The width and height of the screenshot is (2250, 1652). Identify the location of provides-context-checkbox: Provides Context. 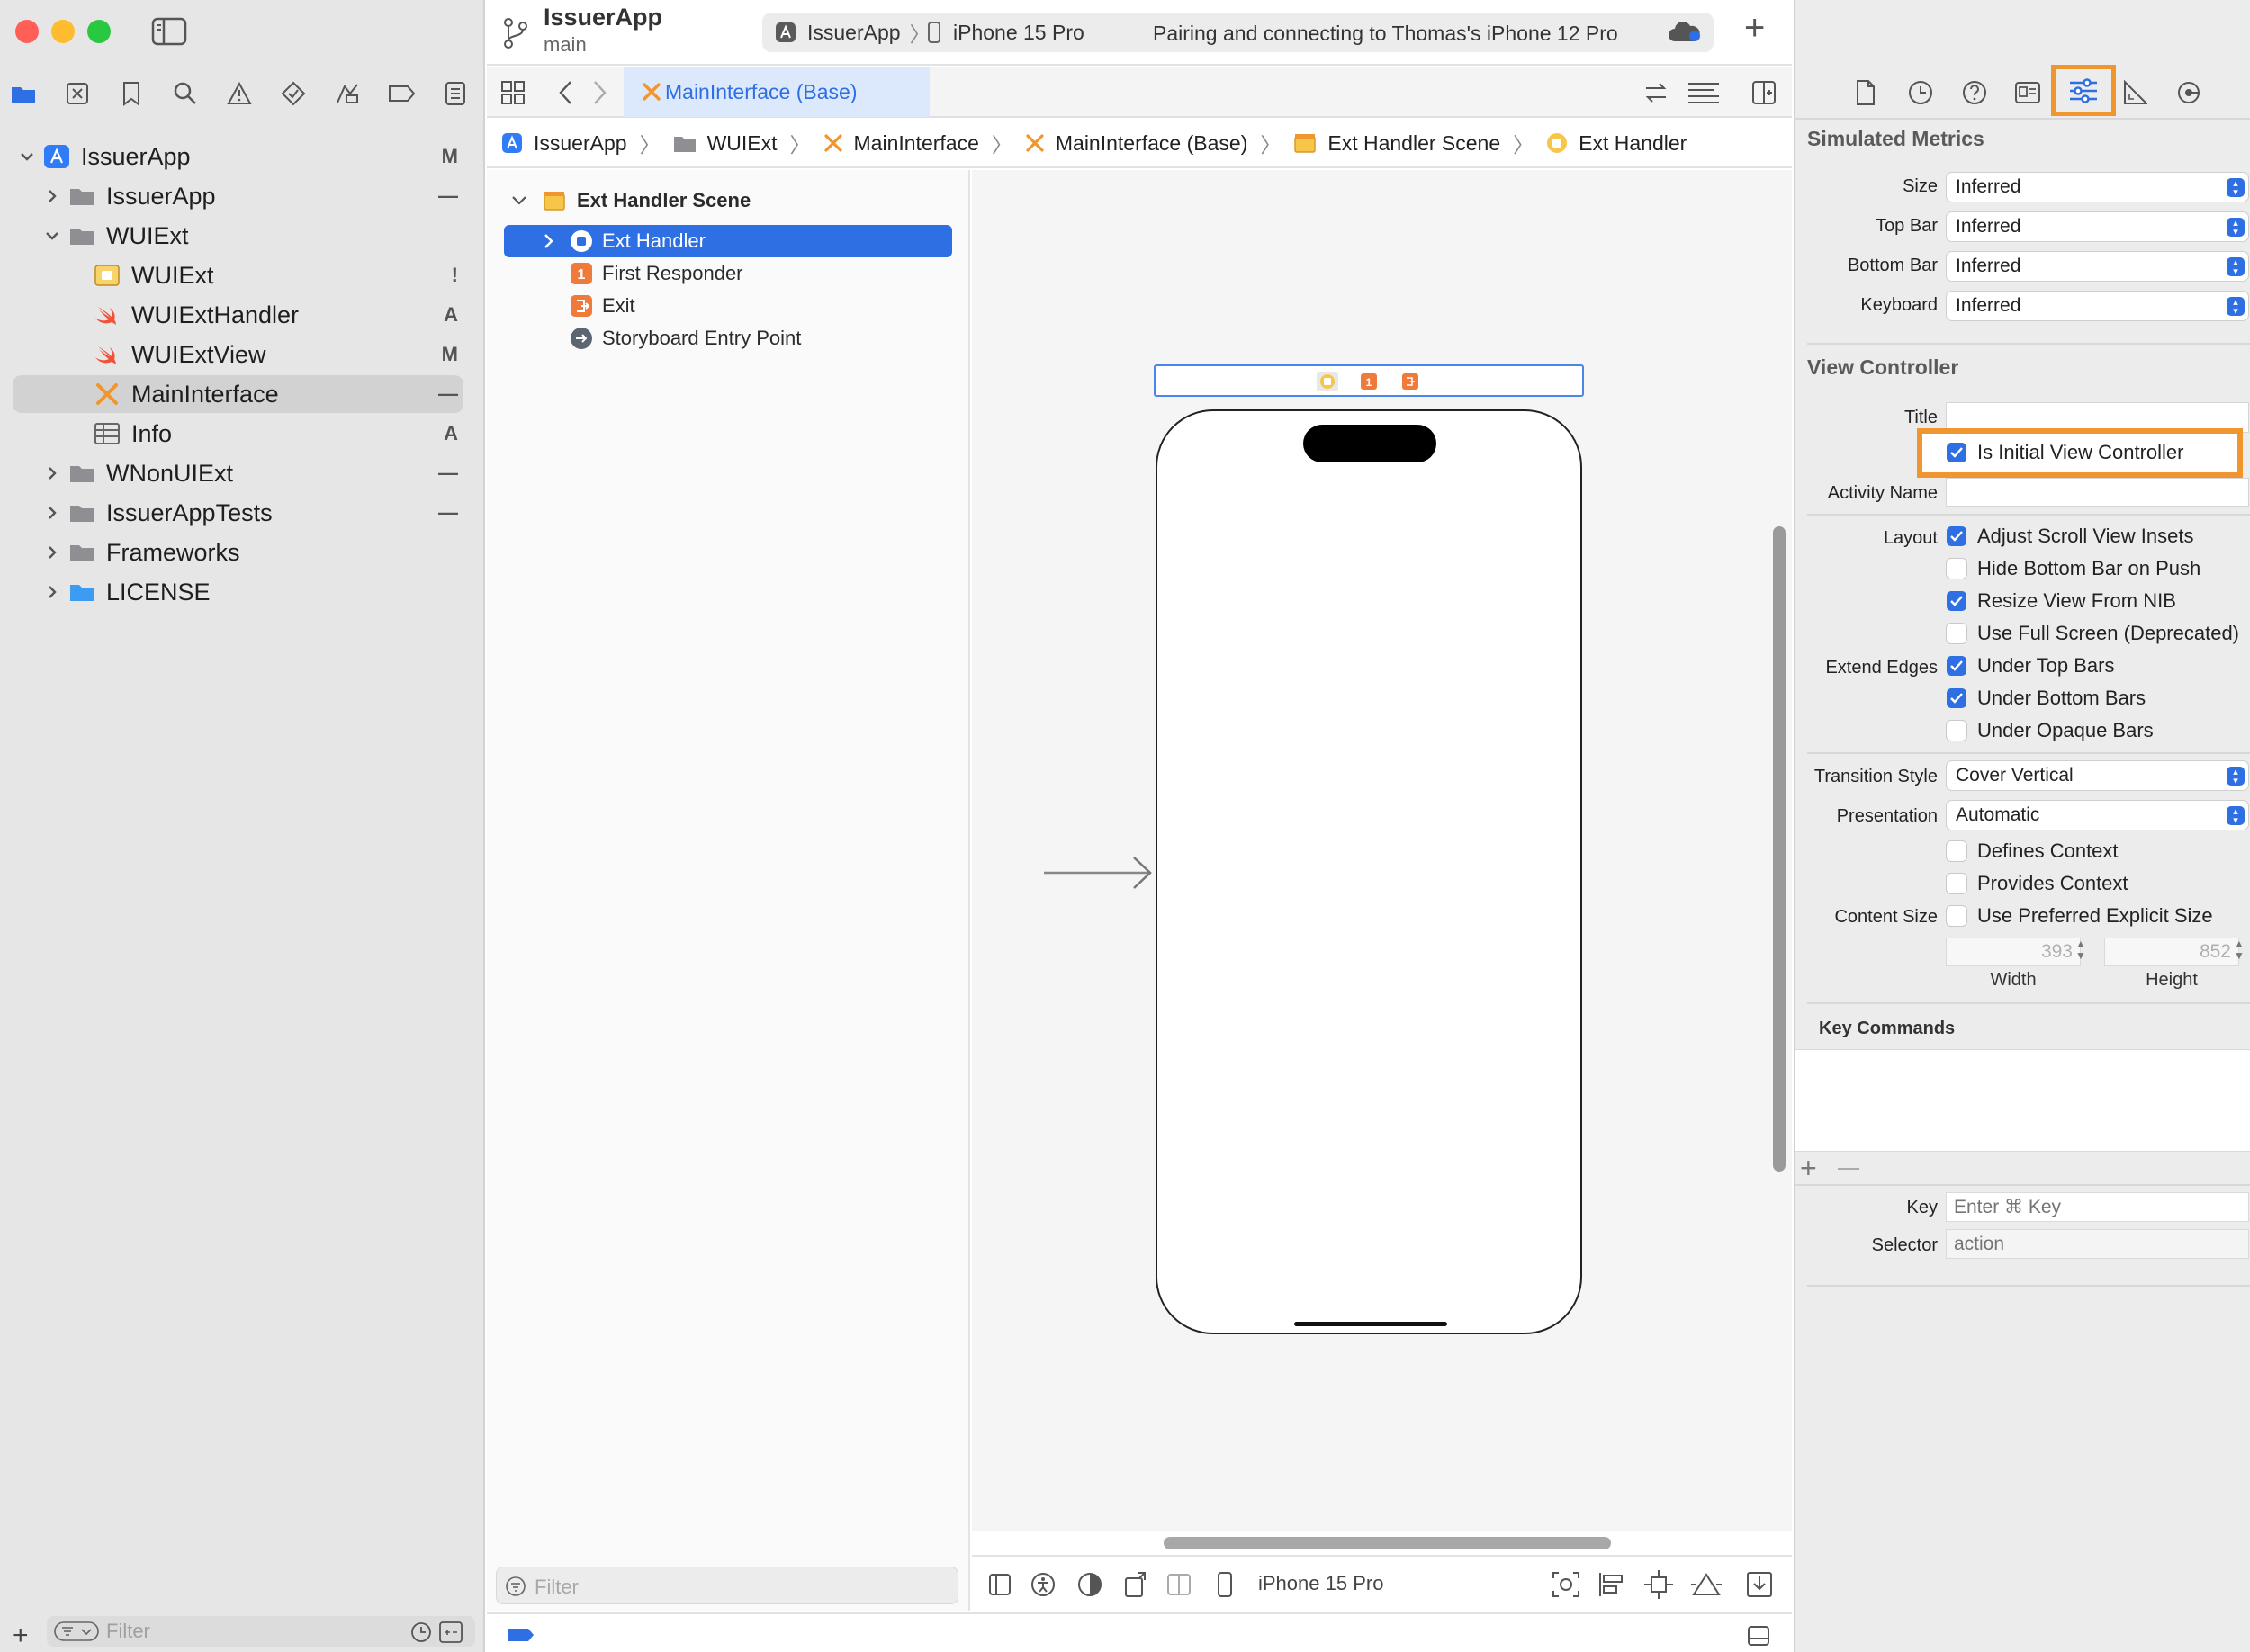
(2038, 883).